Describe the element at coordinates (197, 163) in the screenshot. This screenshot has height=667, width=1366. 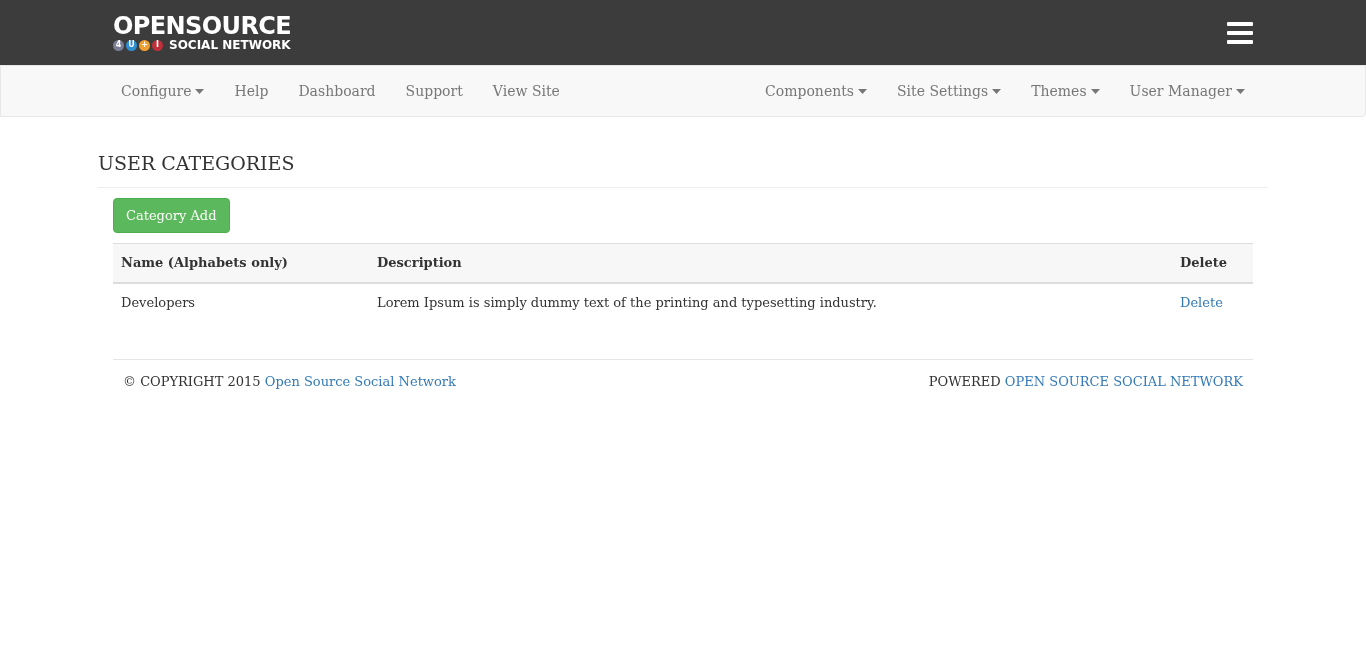
I see `page-title: USER CATEGORIES` at that location.